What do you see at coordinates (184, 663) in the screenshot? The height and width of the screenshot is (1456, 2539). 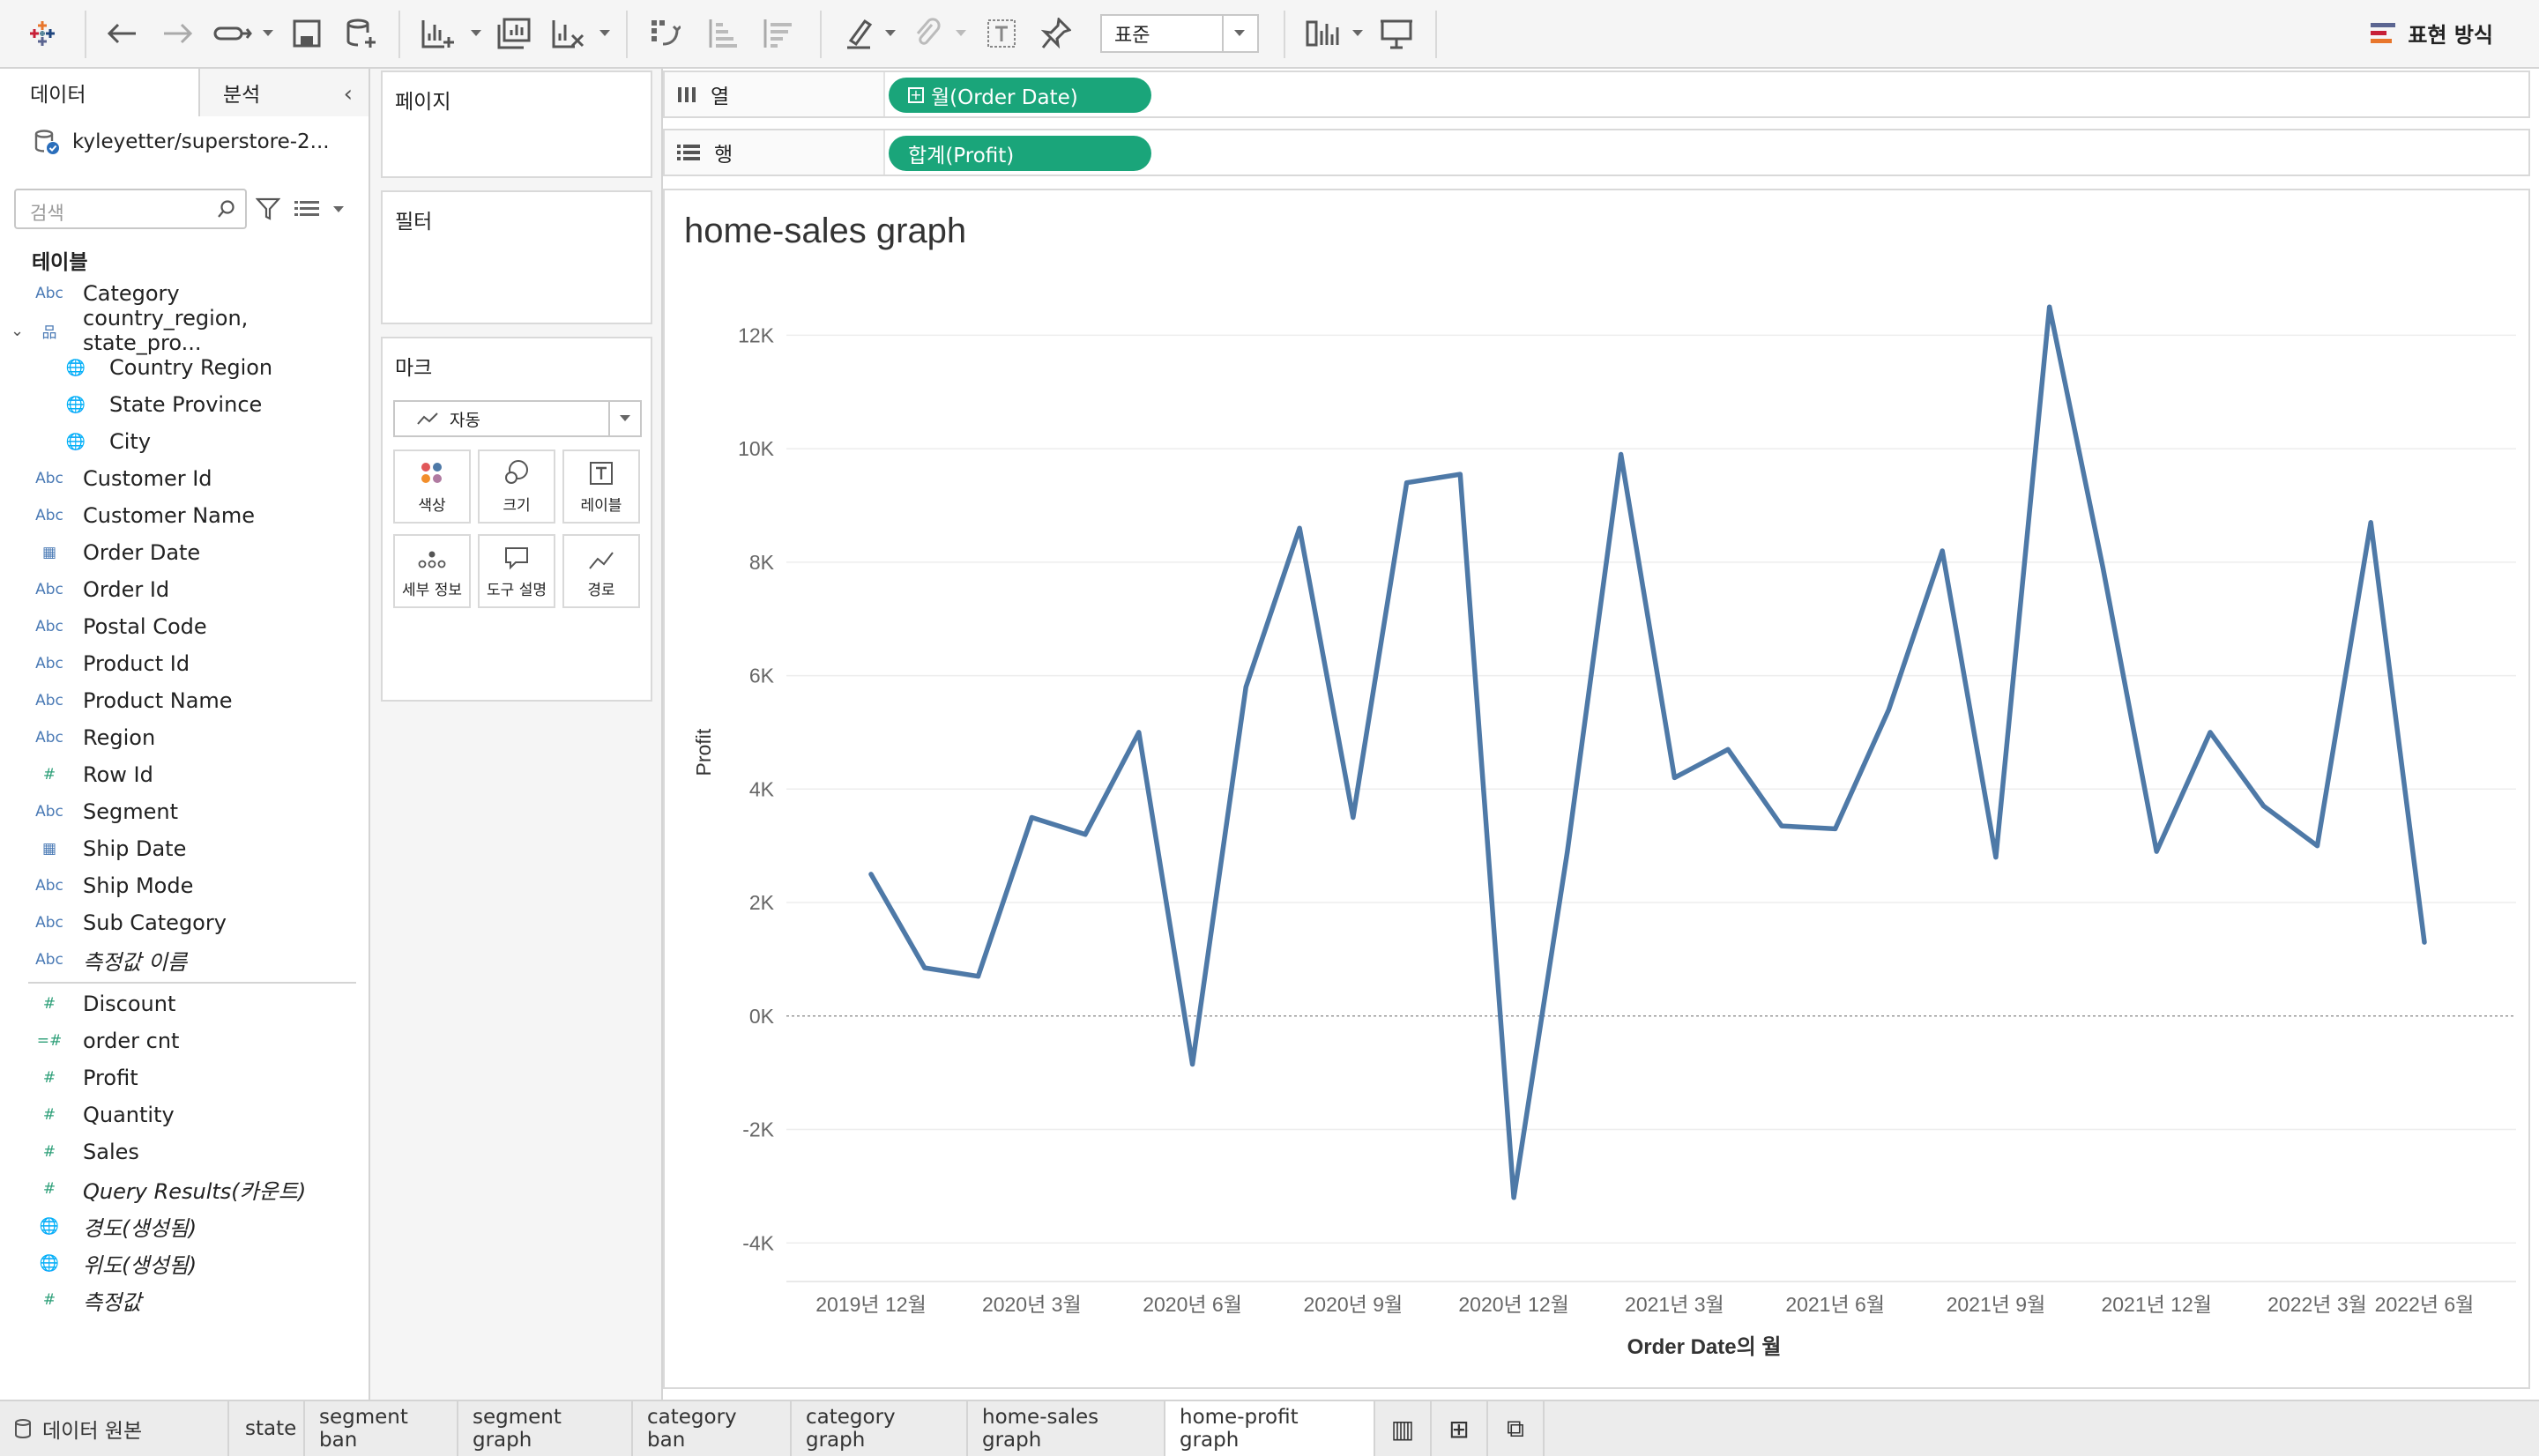 I see `field-item: Abc Product Id` at bounding box center [184, 663].